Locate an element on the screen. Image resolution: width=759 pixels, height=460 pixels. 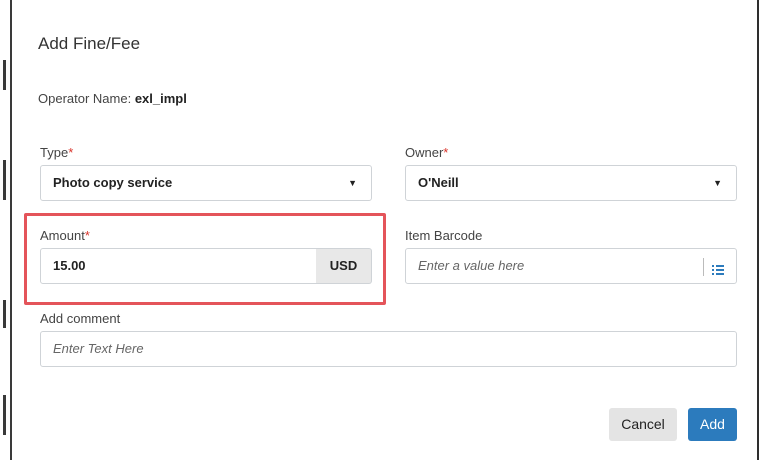
window-left-edge is located at coordinates (6, 230).